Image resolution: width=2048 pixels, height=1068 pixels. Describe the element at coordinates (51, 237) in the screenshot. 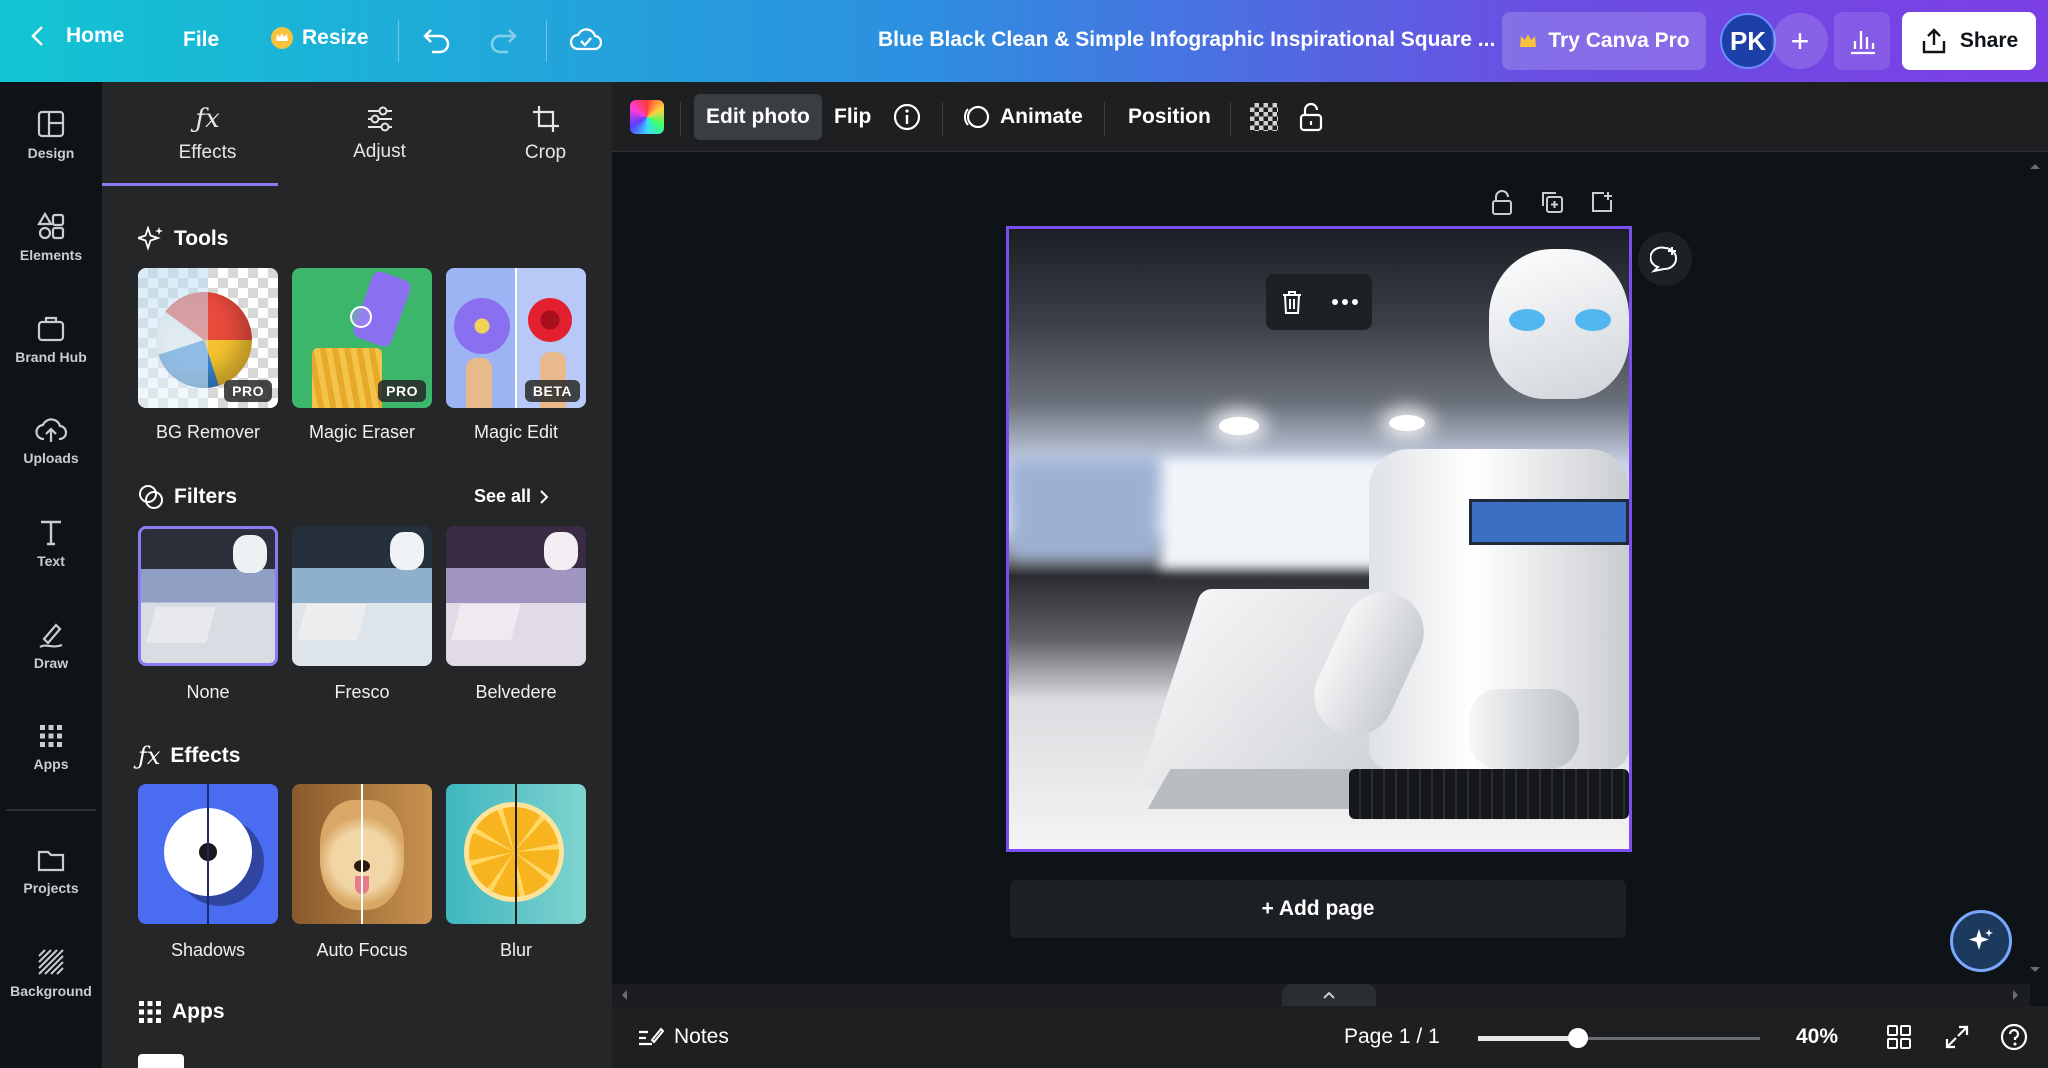

I see `rail-item-elements: Elements` at that location.